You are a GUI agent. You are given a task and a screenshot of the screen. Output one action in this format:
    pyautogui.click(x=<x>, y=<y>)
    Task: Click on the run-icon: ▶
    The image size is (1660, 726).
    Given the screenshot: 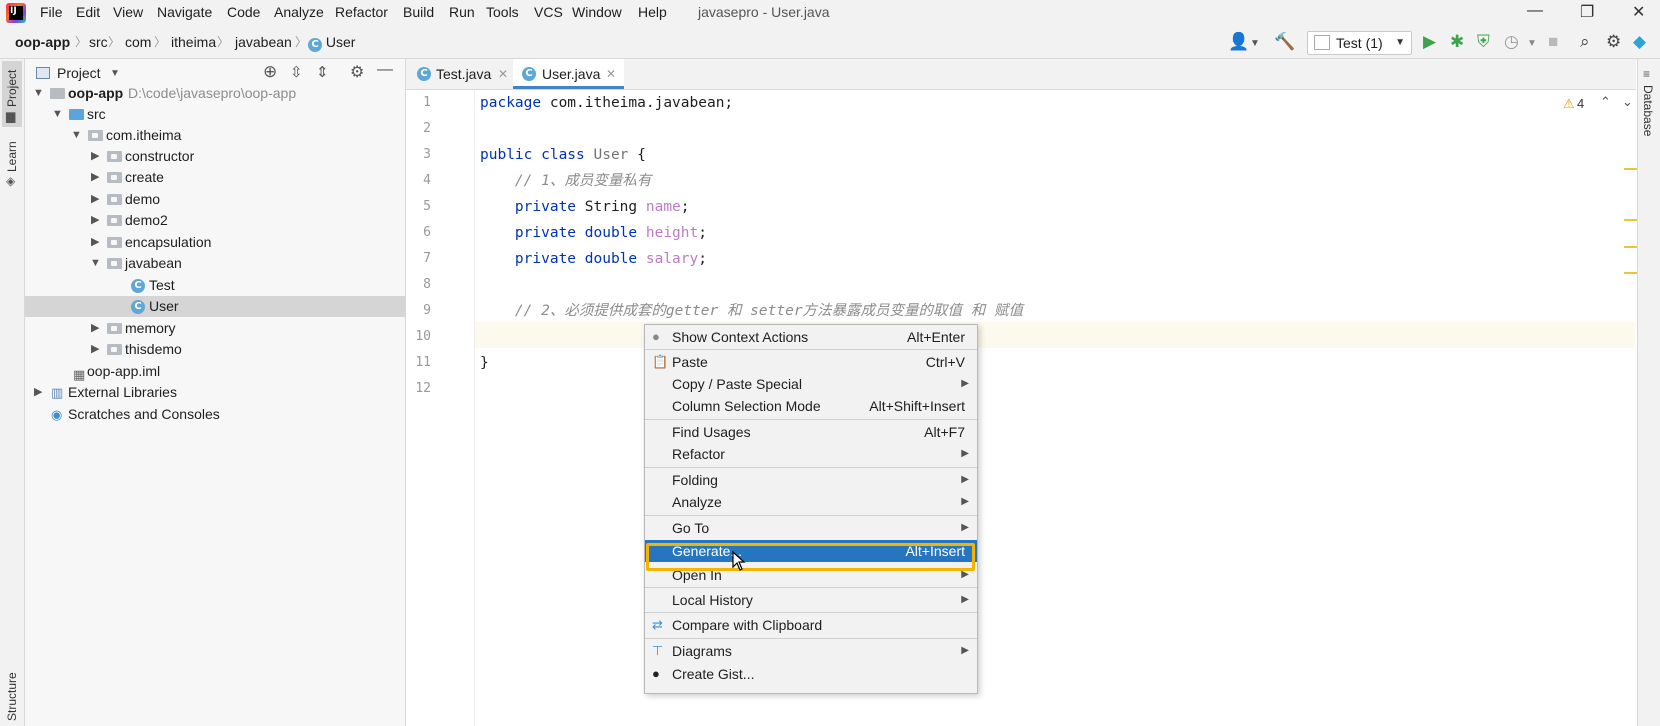 What is the action you would take?
    pyautogui.click(x=1429, y=42)
    